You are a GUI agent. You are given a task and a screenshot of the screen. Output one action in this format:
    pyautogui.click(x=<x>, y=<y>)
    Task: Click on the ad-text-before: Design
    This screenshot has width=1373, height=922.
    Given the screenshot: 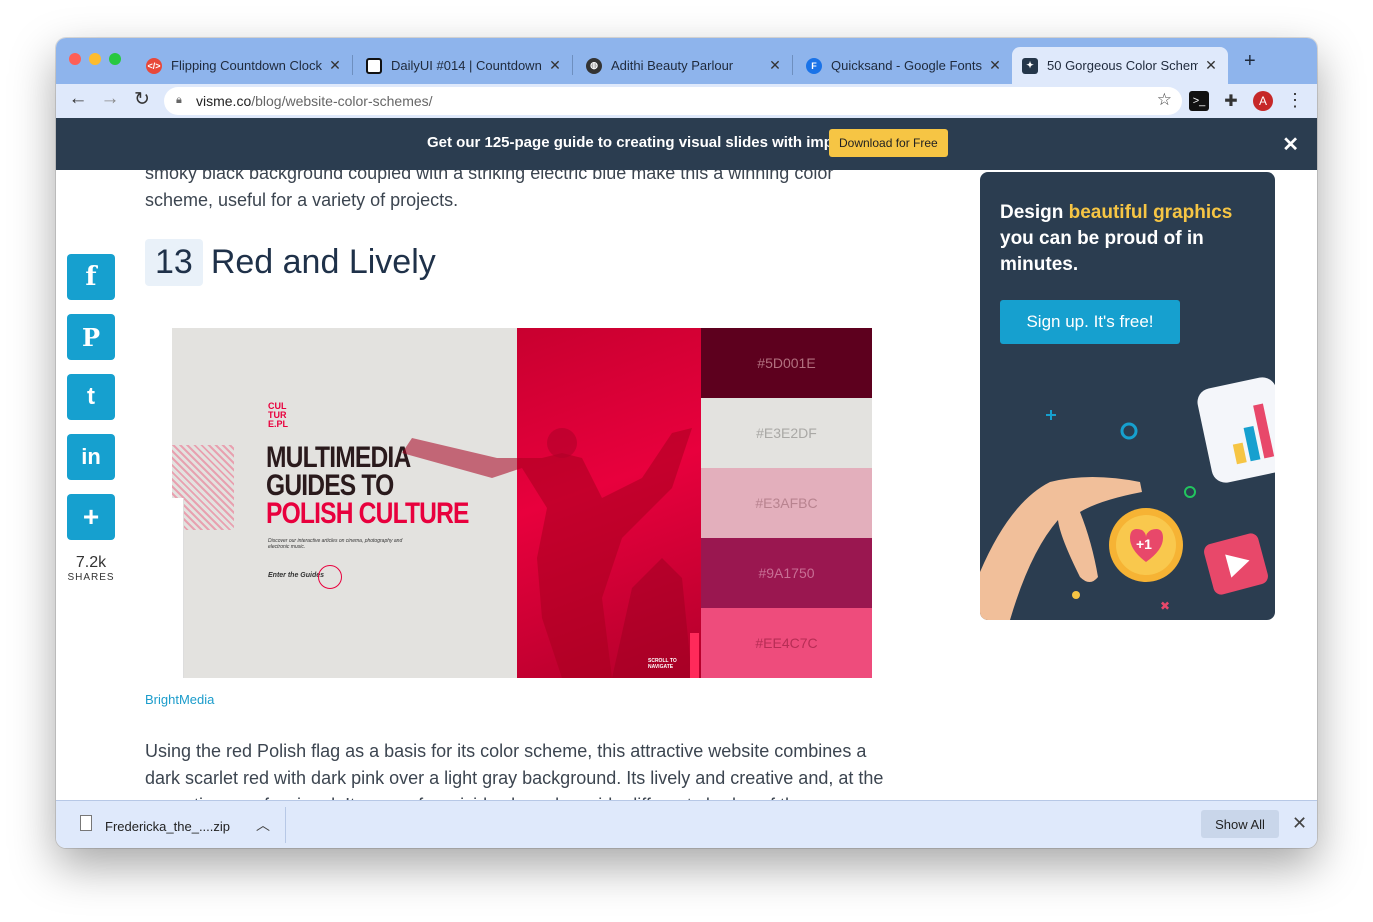 What is the action you would take?
    pyautogui.click(x=1034, y=212)
    